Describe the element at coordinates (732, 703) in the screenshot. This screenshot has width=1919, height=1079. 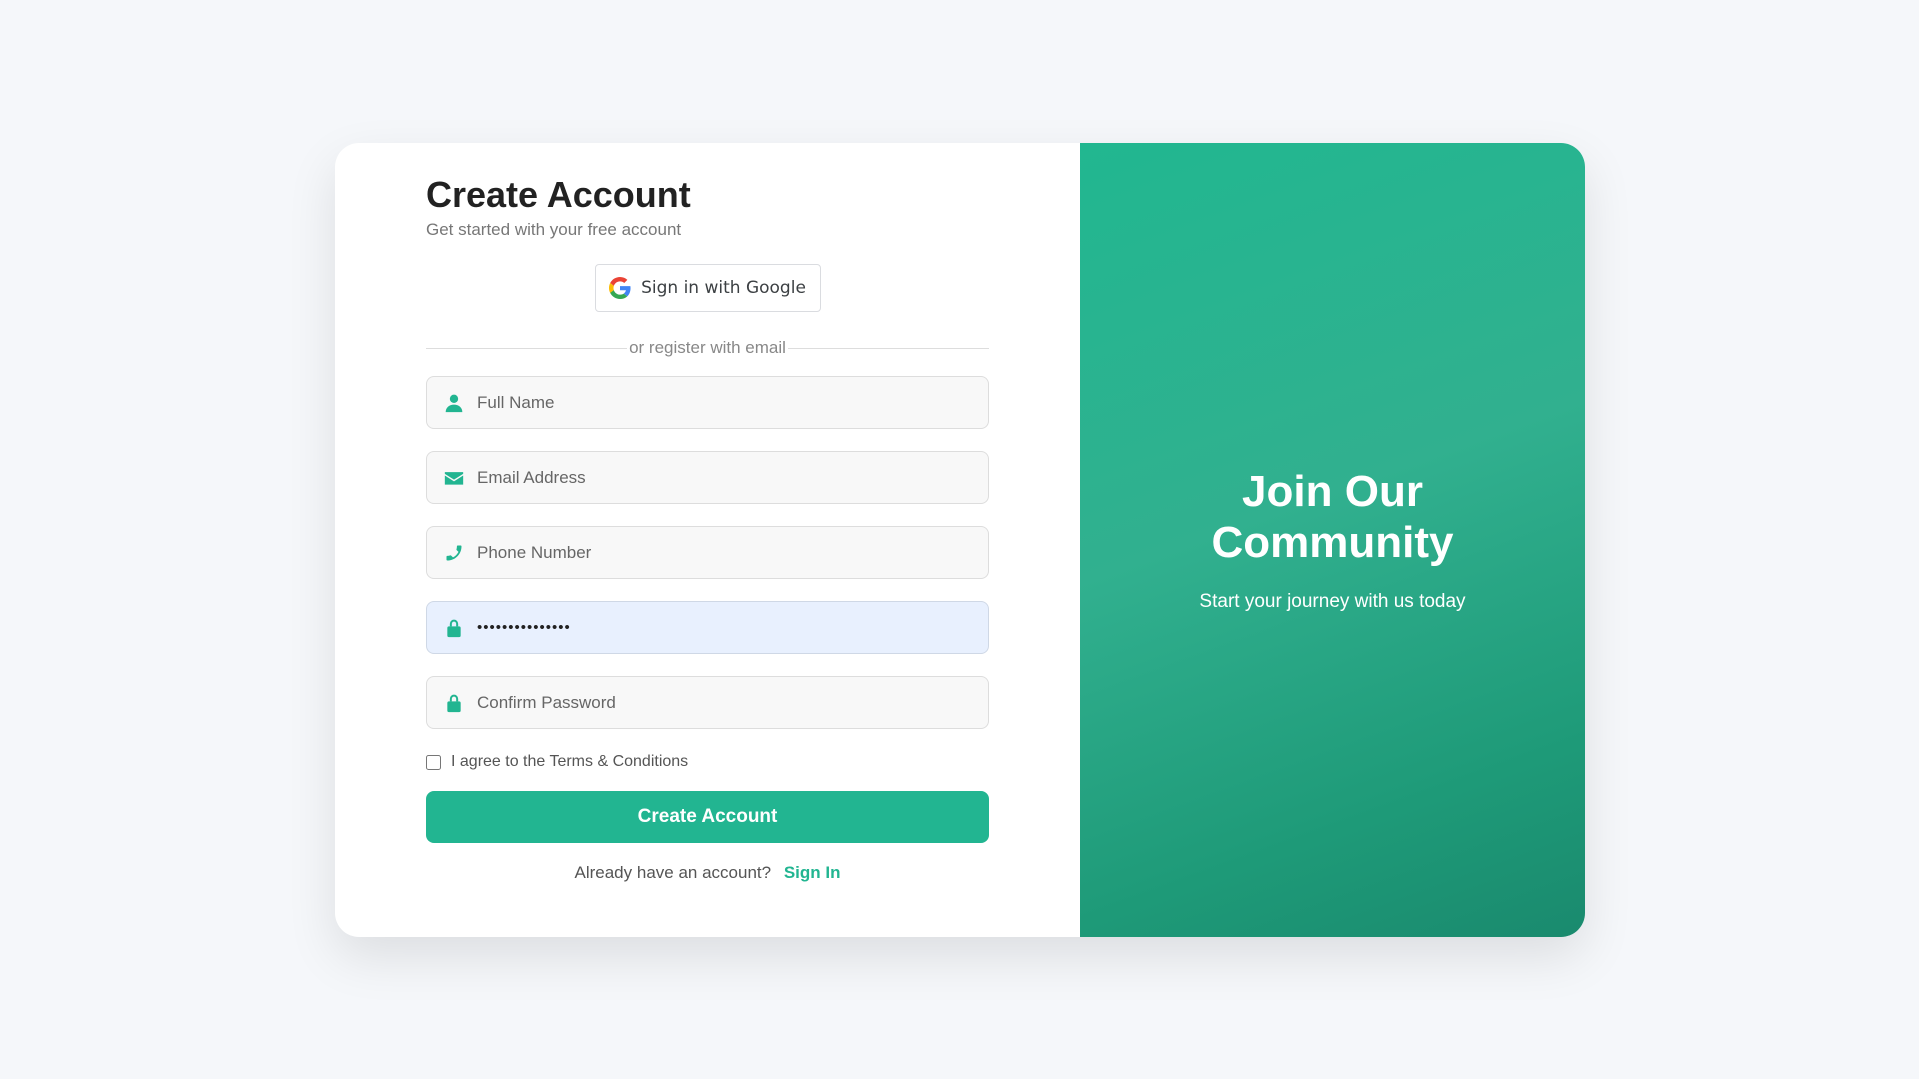
I see `confirm-password-input` at that location.